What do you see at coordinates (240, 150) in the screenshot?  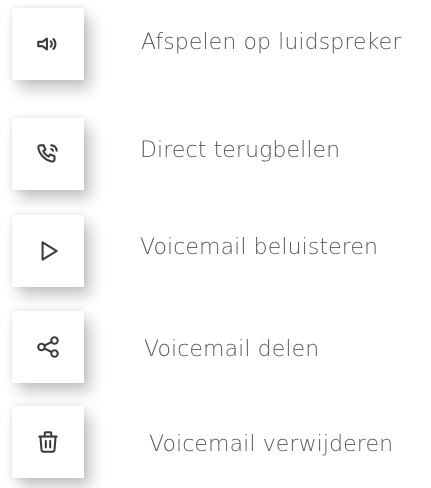 I see `callback-label: Direct terugbellen` at bounding box center [240, 150].